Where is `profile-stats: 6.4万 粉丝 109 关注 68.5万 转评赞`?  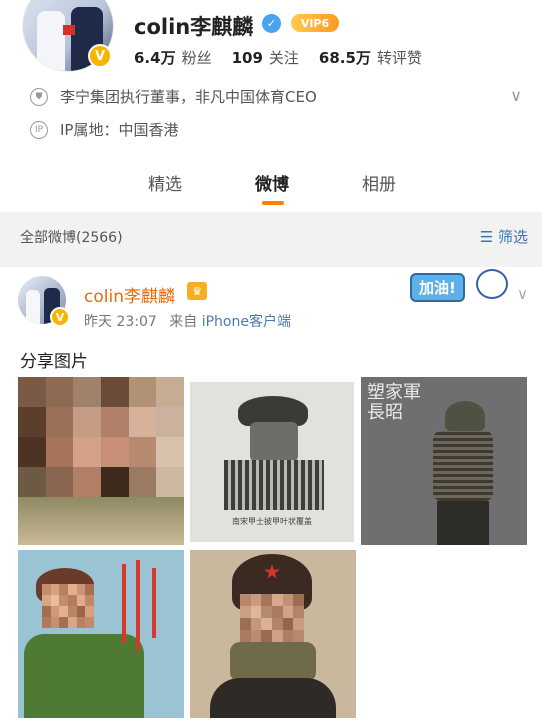
profile-stats: 6.4万 粉丝 109 关注 68.5万 转评赞 is located at coordinates (278, 57).